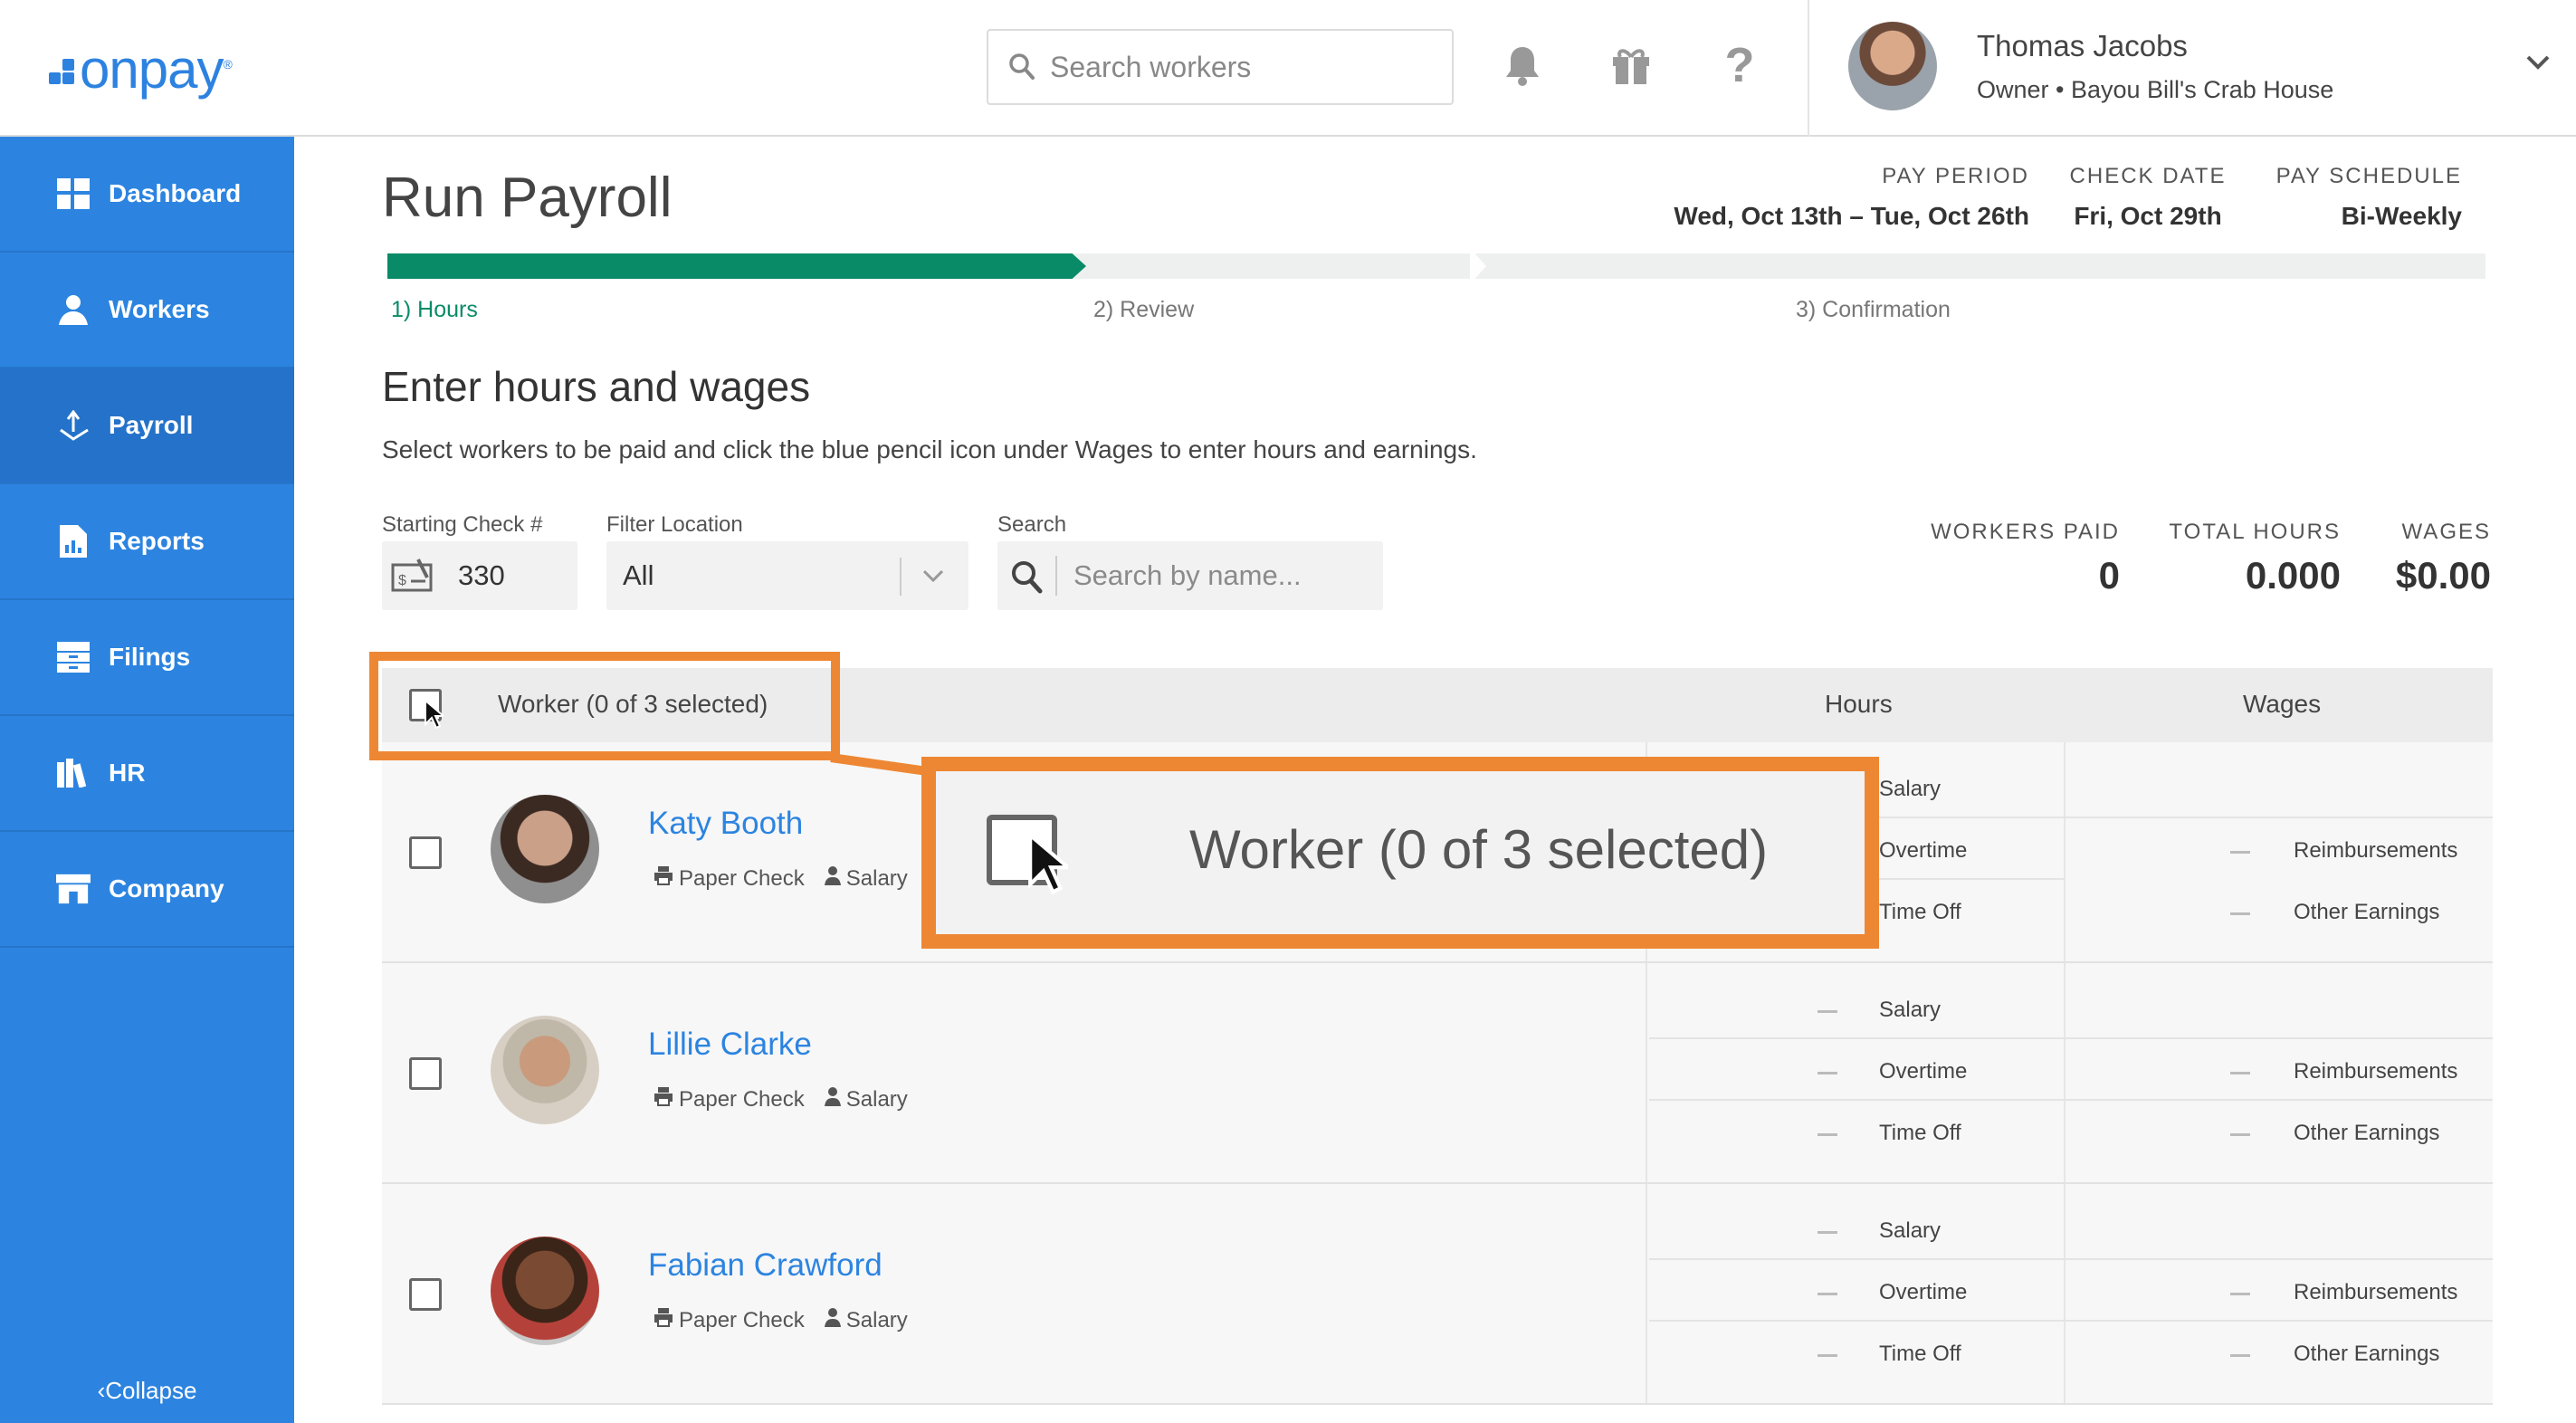  I want to click on search-workers-field, so click(1220, 67).